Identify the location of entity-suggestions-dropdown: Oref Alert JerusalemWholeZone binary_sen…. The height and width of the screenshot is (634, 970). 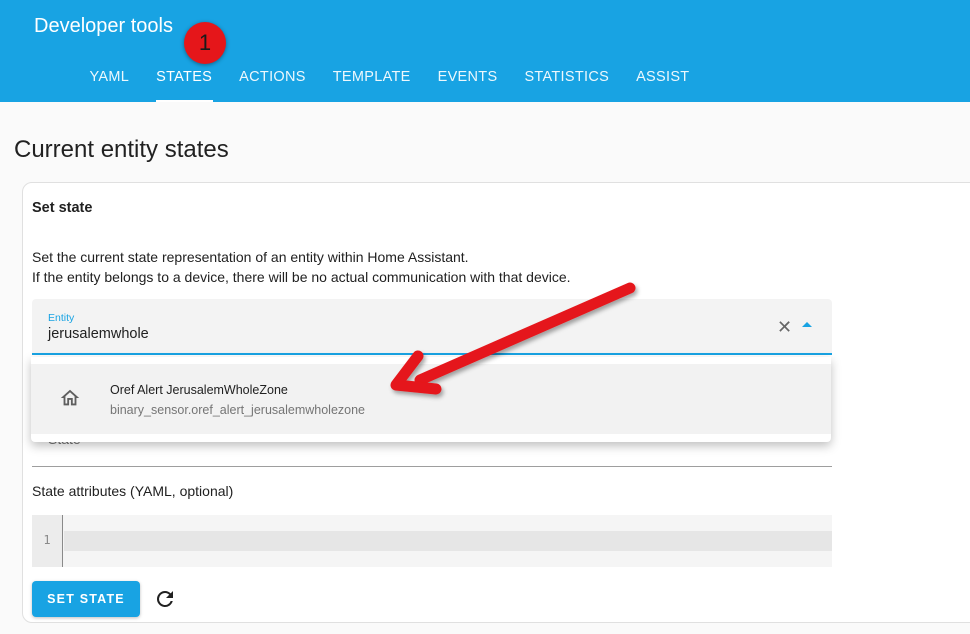
(431, 399).